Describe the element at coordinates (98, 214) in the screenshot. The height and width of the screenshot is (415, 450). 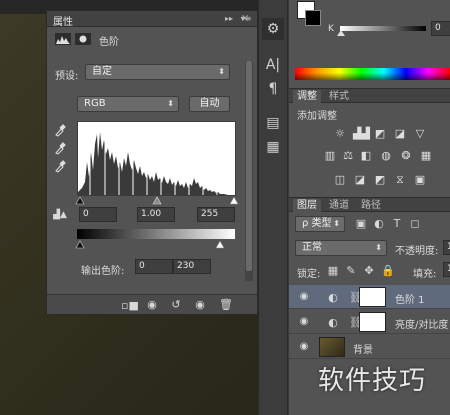
I see `input-black-field: 0` at that location.